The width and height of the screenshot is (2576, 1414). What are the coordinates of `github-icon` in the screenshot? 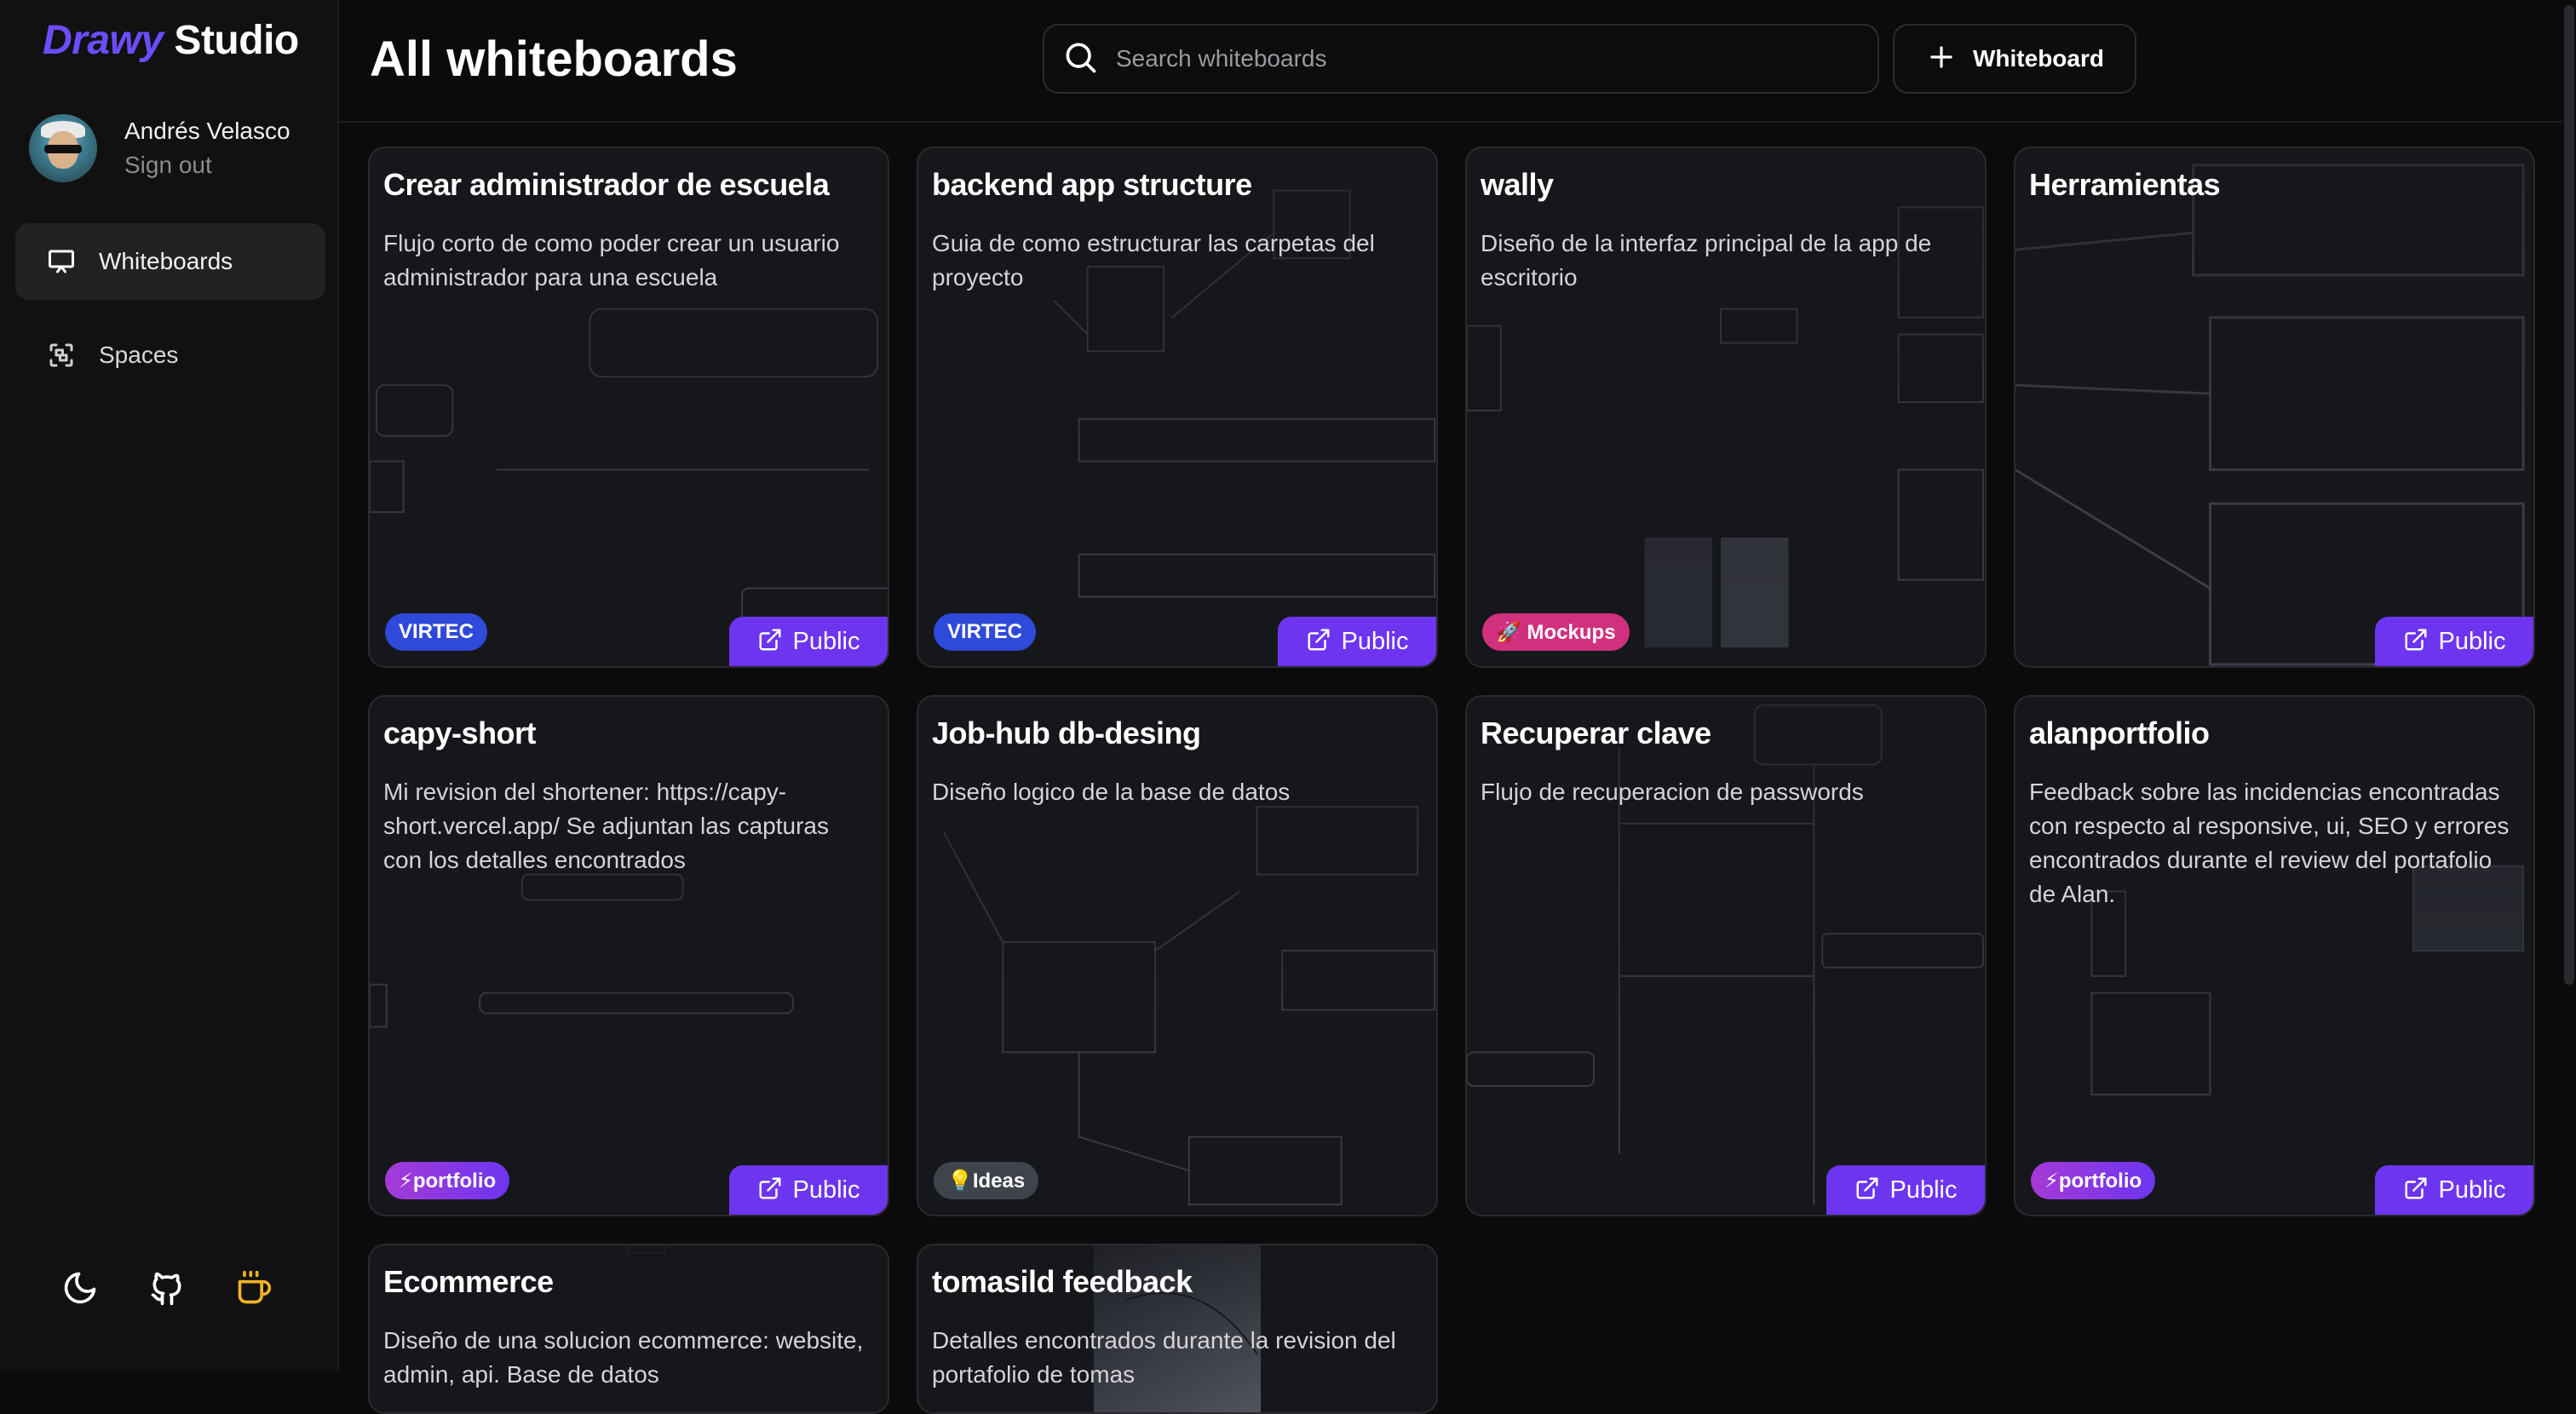 It's located at (167, 1287).